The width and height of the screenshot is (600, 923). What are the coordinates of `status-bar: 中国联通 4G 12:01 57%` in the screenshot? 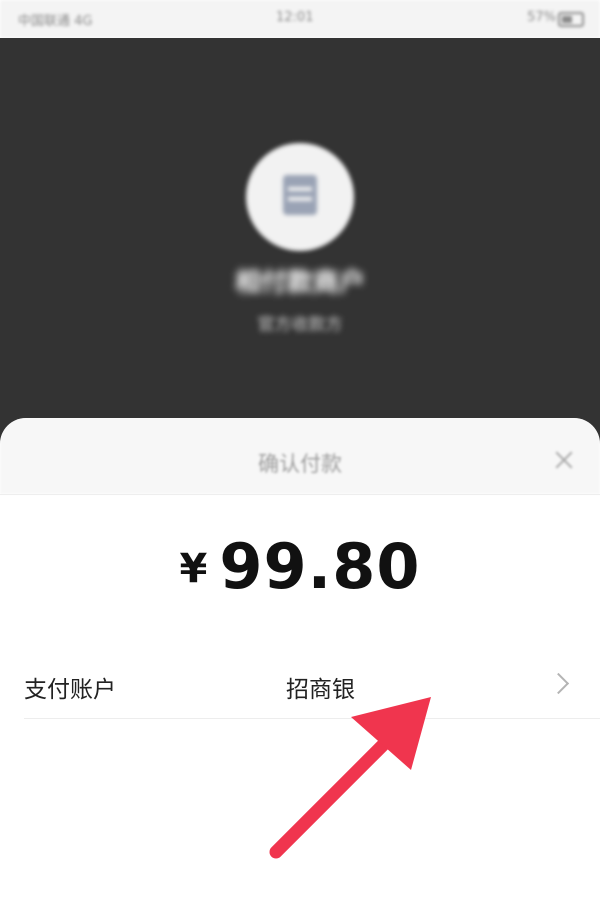 It's located at (300, 19).